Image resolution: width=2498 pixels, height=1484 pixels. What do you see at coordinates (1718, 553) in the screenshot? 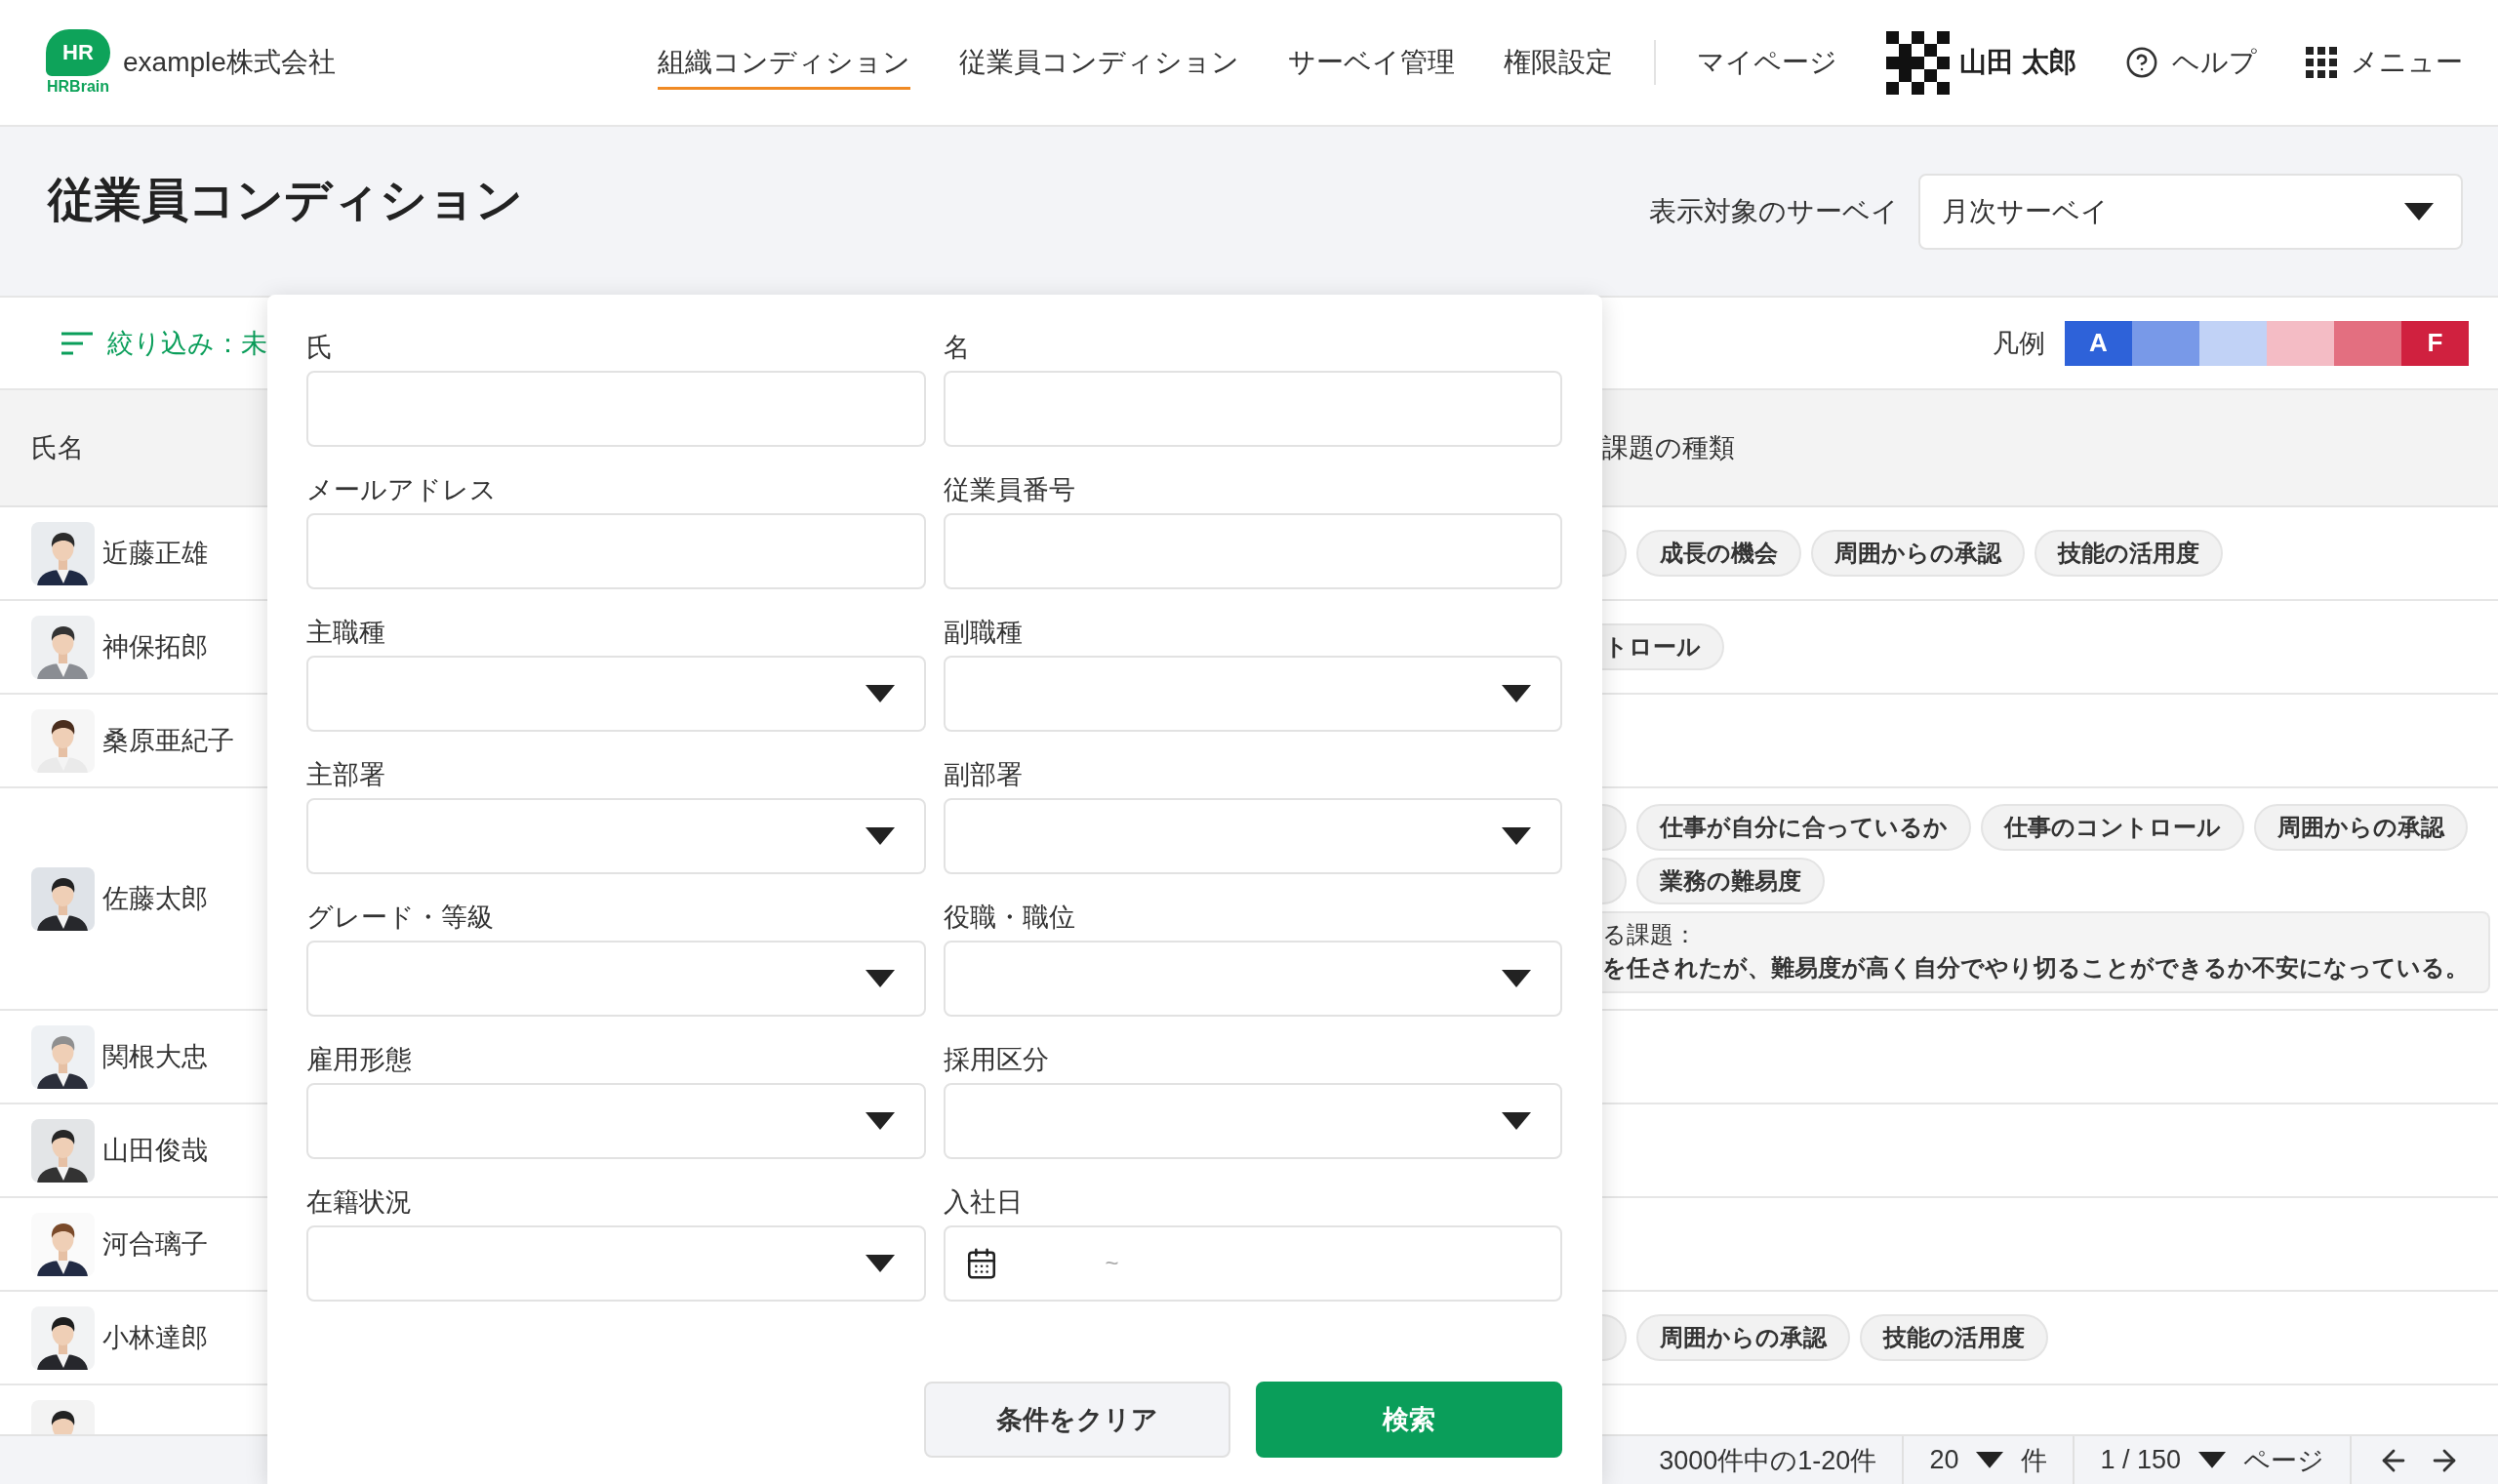
I see `issue-tag: 成長の機会` at bounding box center [1718, 553].